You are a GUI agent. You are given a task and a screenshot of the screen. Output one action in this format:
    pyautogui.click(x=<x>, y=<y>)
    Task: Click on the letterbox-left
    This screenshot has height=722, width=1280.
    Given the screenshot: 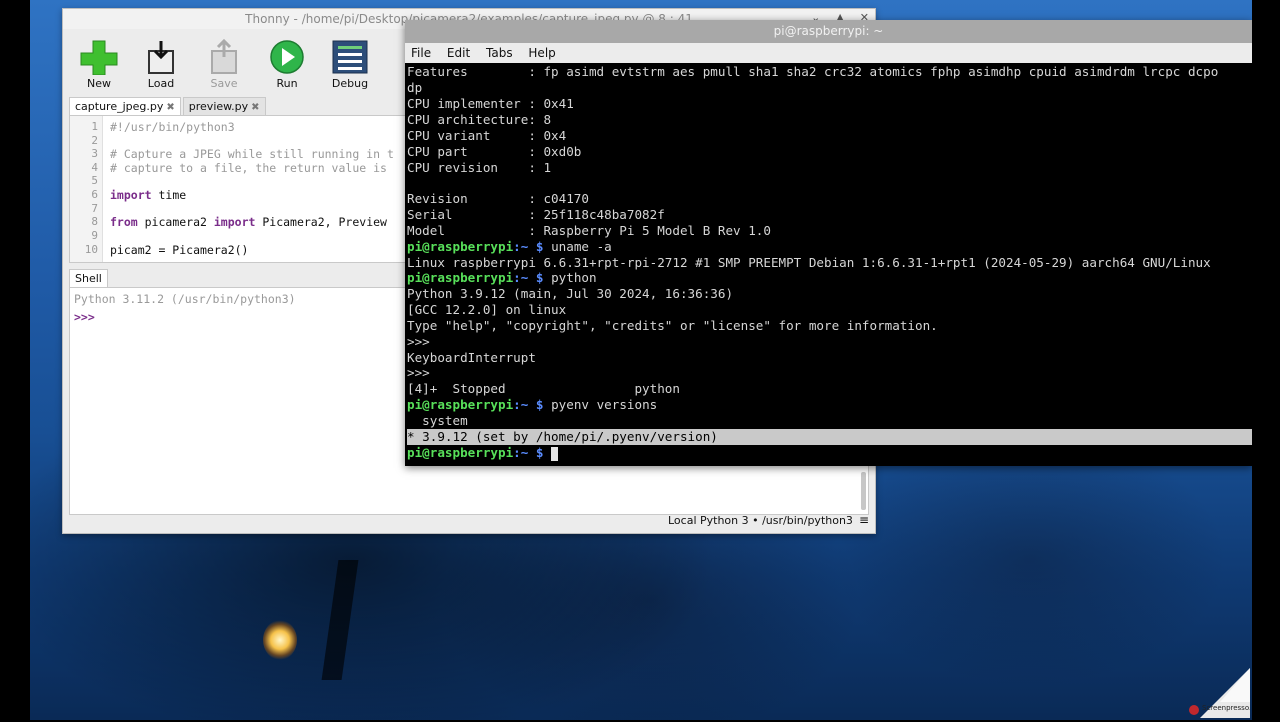 What is the action you would take?
    pyautogui.click(x=15, y=360)
    